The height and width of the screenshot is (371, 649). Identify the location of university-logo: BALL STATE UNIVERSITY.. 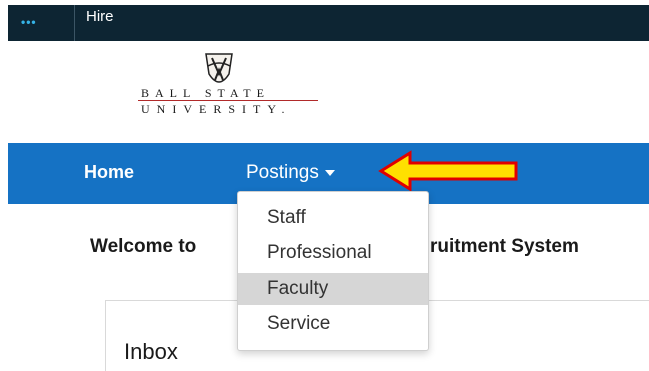
(228, 90).